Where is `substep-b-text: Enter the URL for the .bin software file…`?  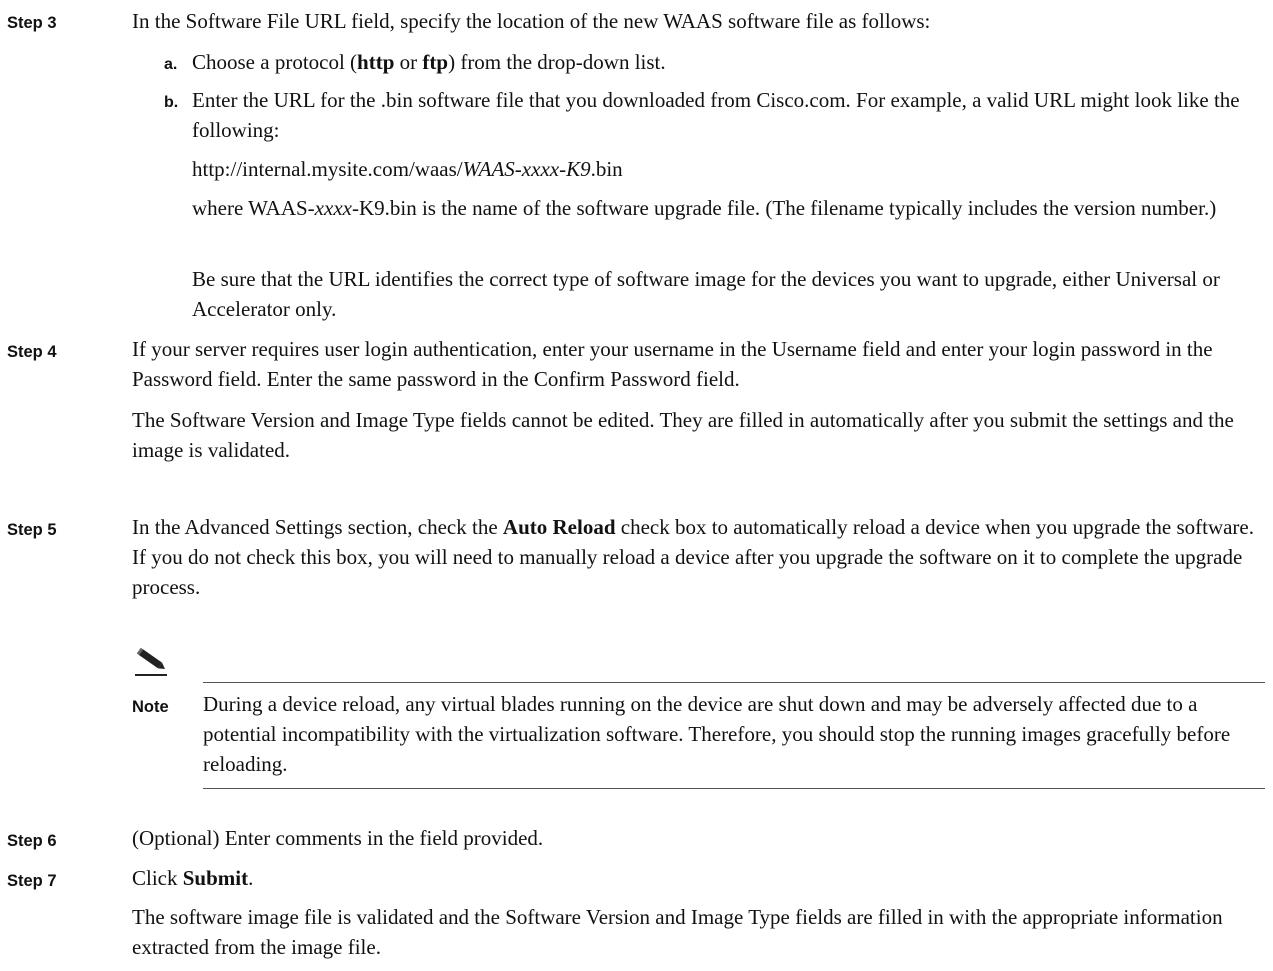 substep-b-text: Enter the URL for the .bin software file… is located at coordinates (716, 115).